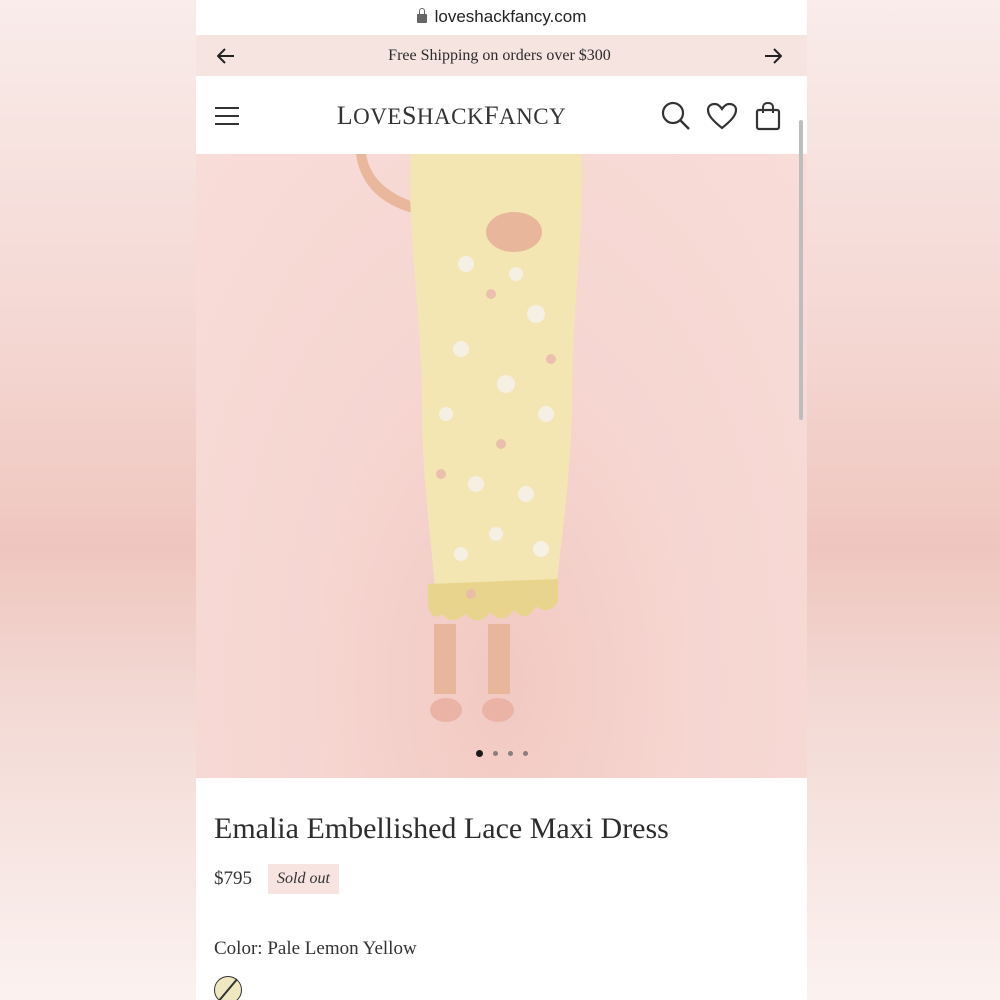  What do you see at coordinates (768, 116) in the screenshot?
I see `shopping-bag-icon` at bounding box center [768, 116].